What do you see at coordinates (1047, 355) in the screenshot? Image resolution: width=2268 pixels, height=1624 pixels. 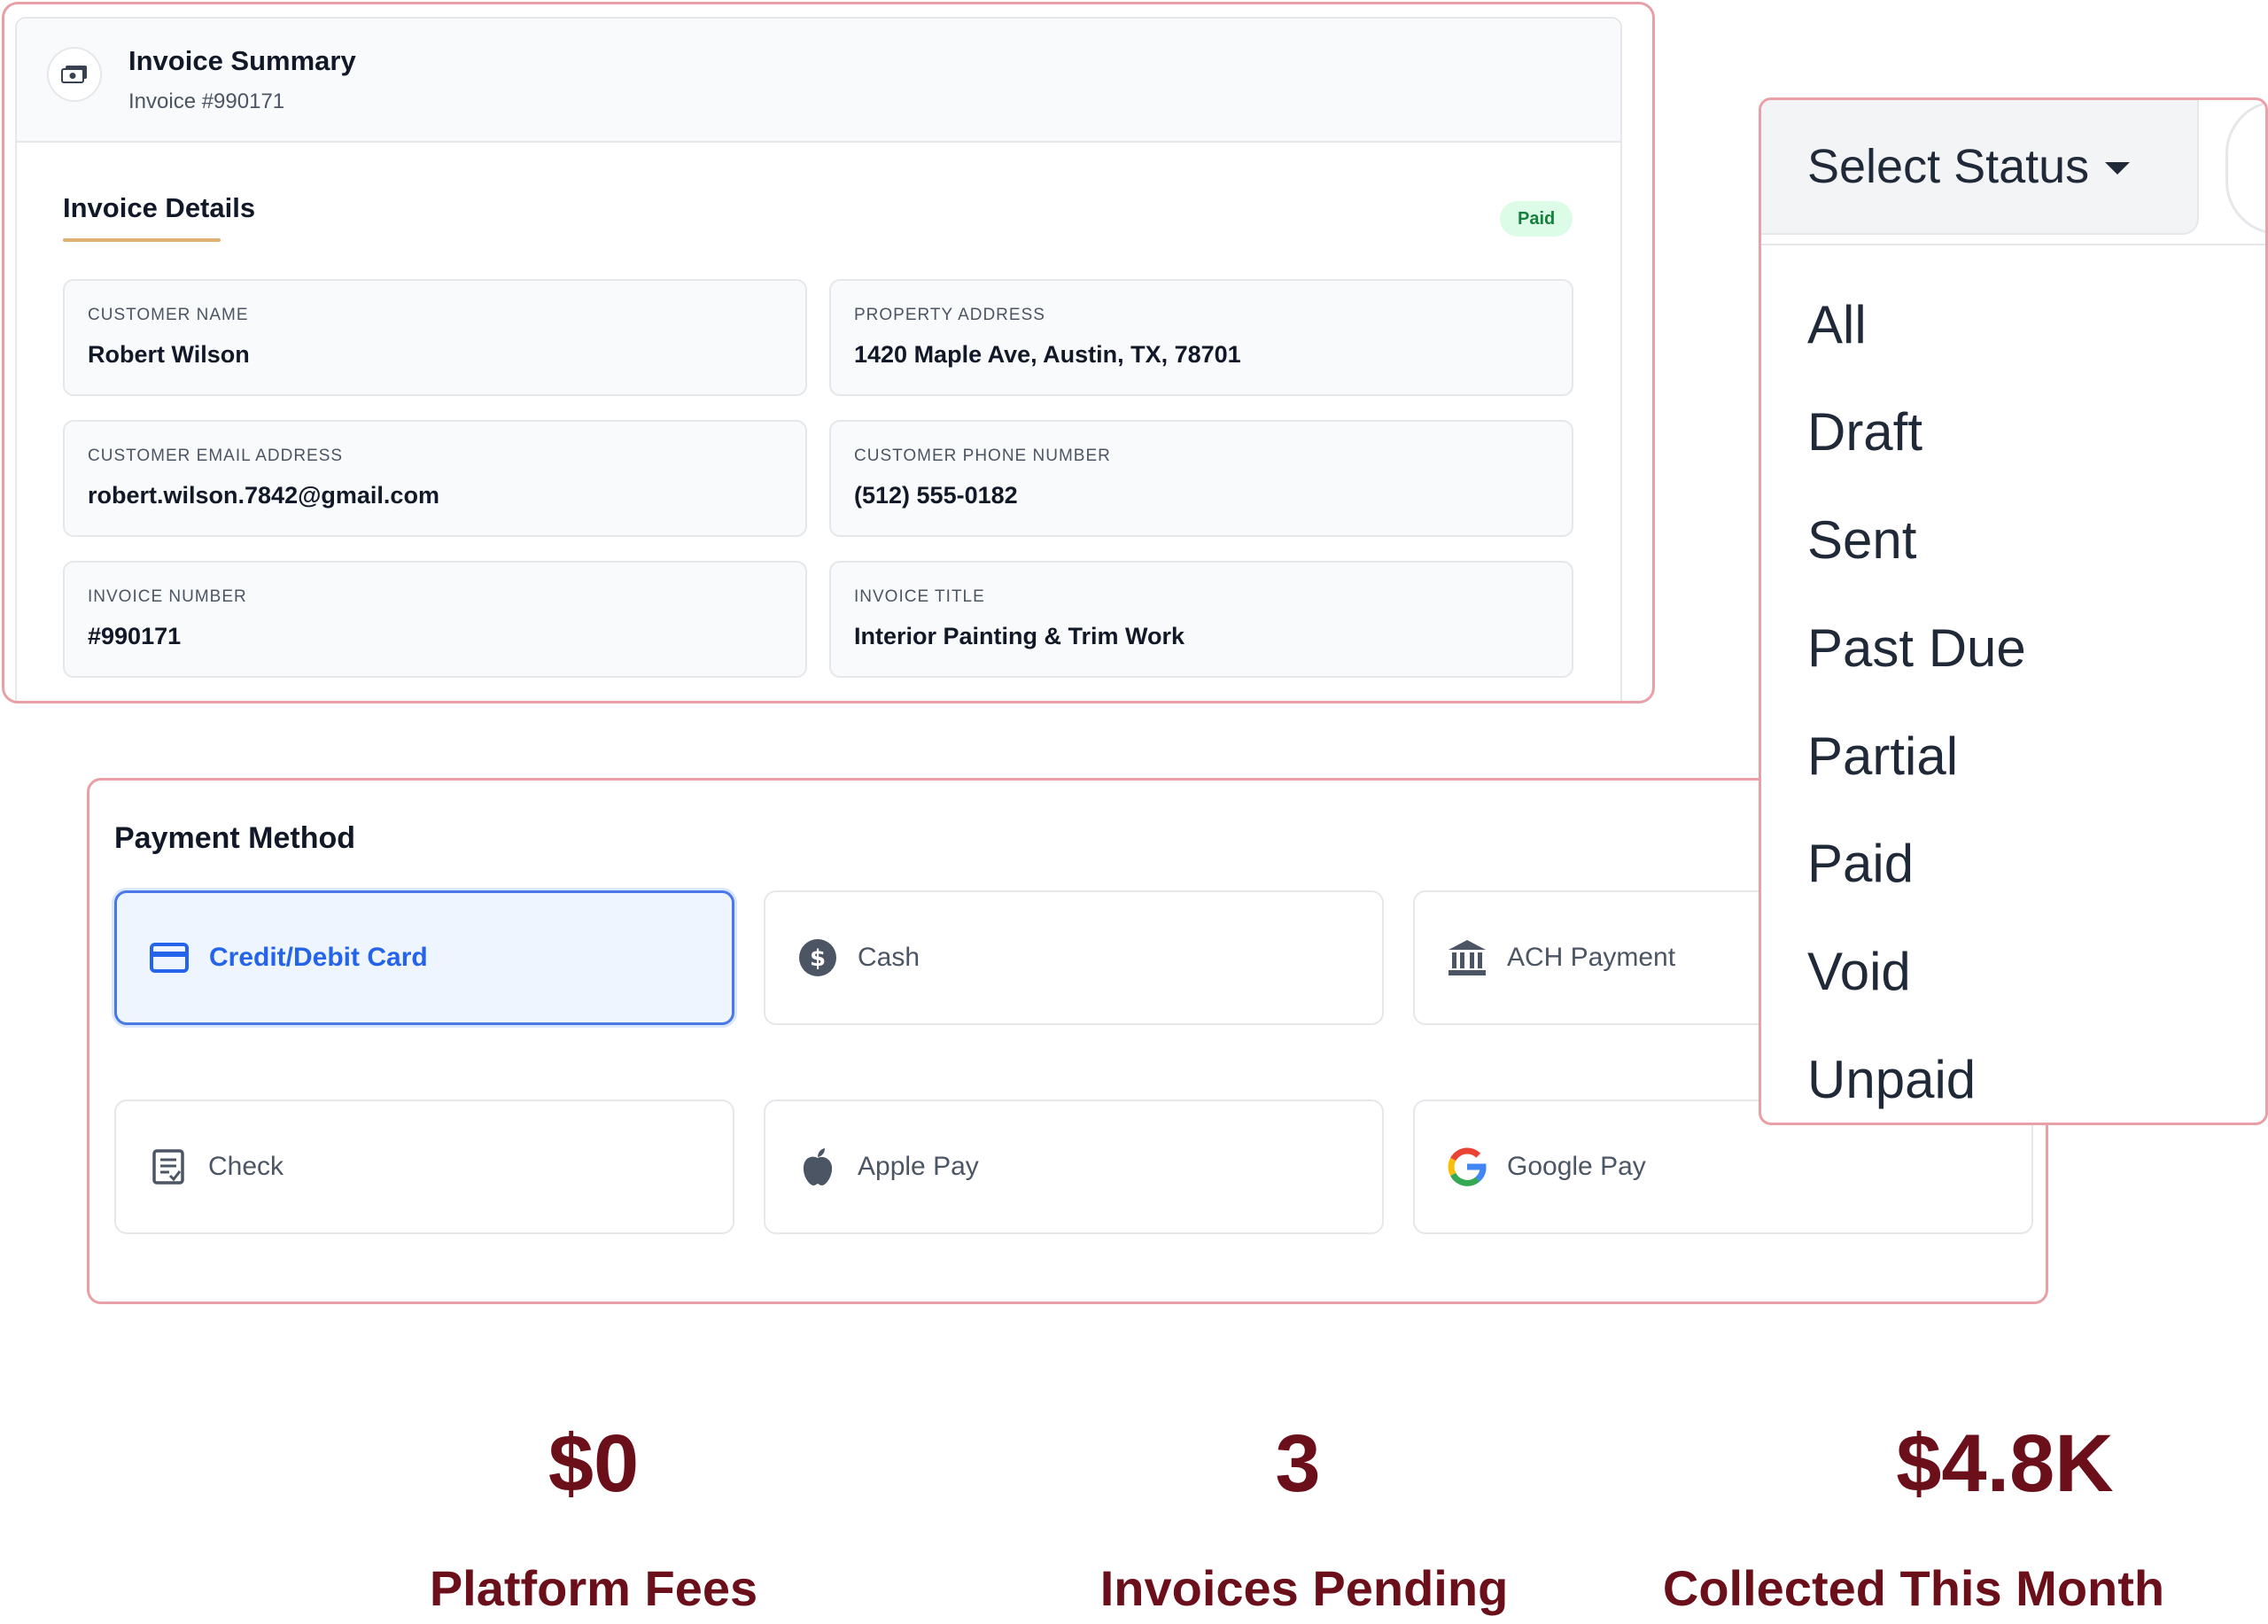 I see `field-value: 1420 Maple Ave, Austin, TX, 78701` at bounding box center [1047, 355].